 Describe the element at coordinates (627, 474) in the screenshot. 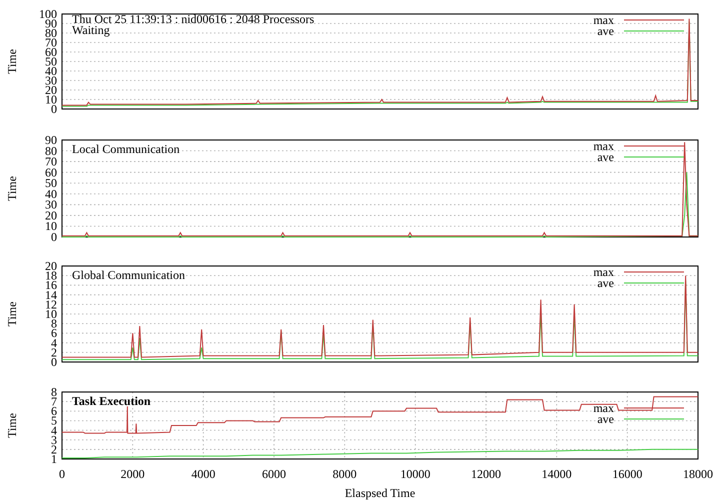

I see `axis-tick-label: 16000` at that location.